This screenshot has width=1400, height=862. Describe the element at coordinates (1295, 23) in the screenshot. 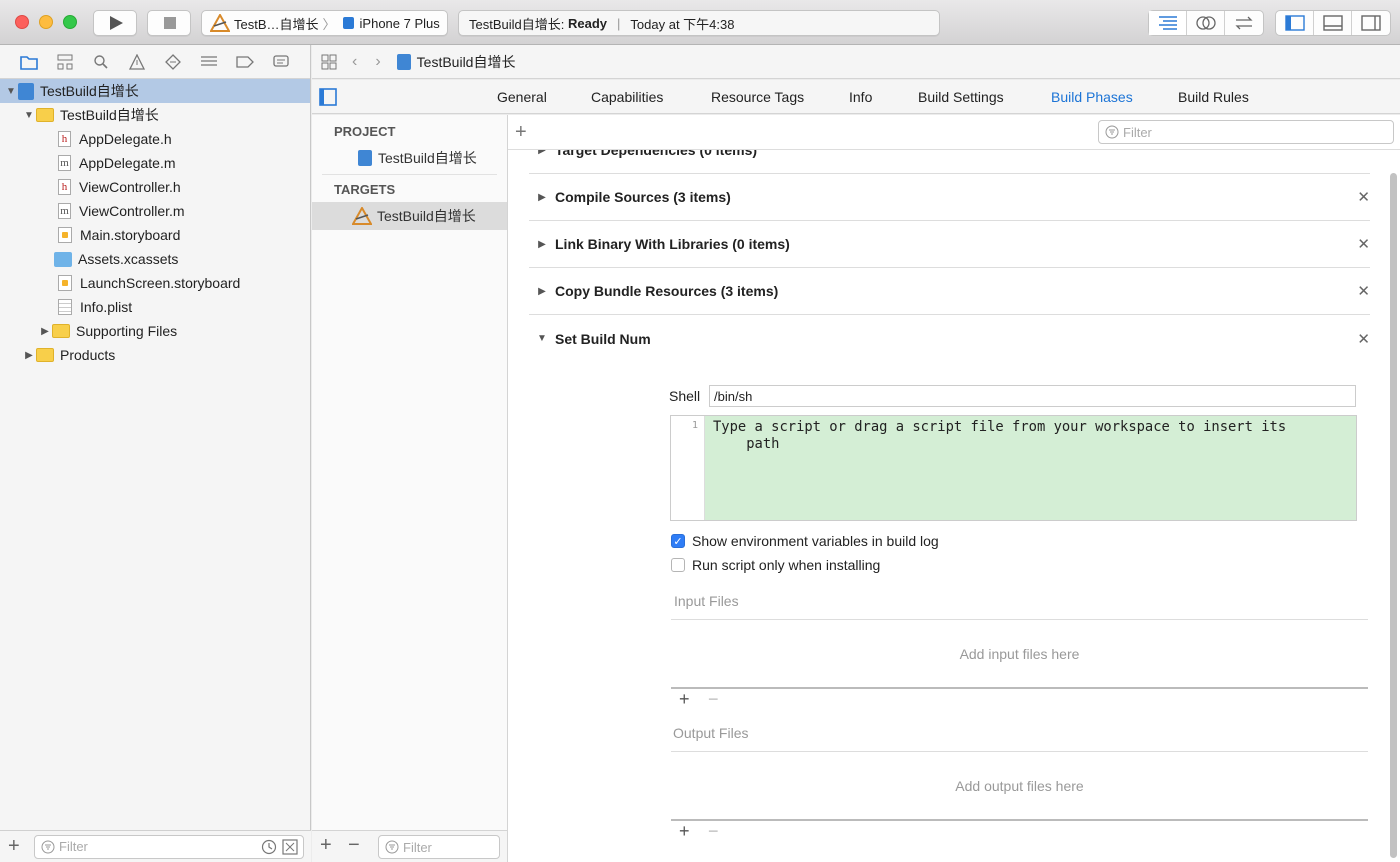

I see `toggle-navigator-button` at that location.